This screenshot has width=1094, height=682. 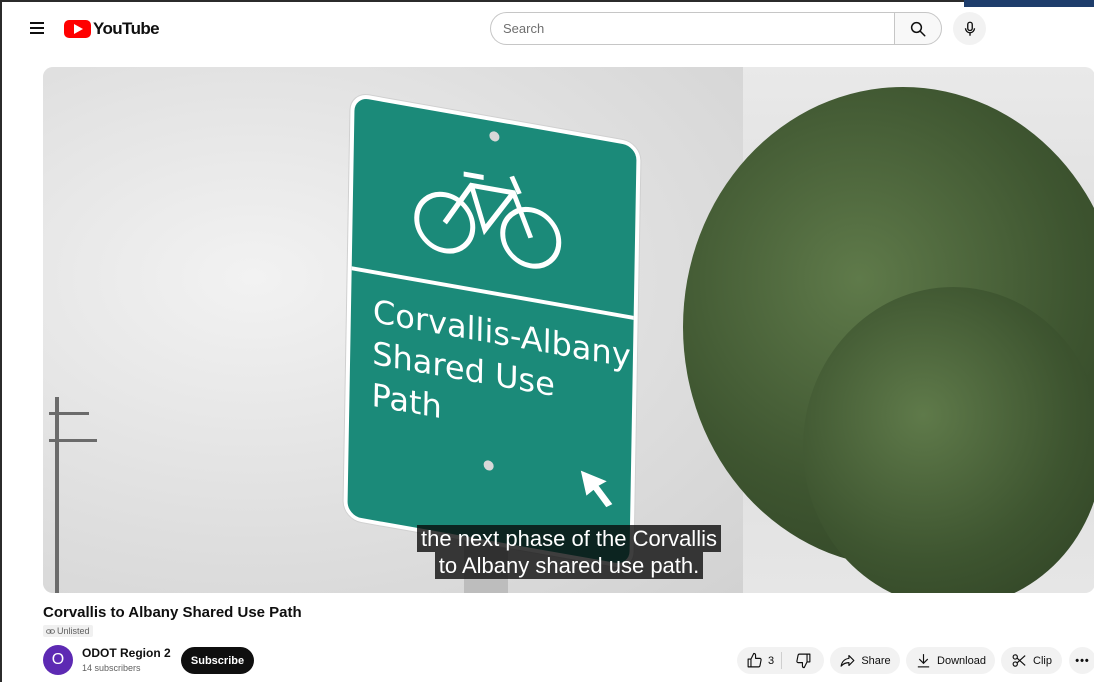 I want to click on bicycle-icon, so click(x=488, y=220).